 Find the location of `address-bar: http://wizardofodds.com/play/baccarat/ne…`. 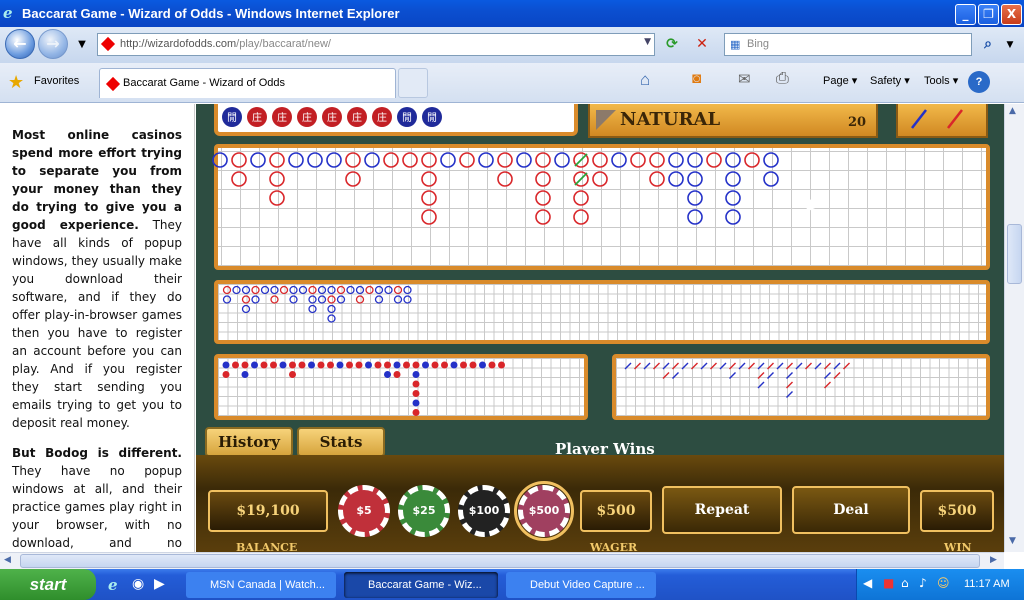

address-bar: http://wizardofodds.com/play/baccarat/ne… is located at coordinates (376, 44).